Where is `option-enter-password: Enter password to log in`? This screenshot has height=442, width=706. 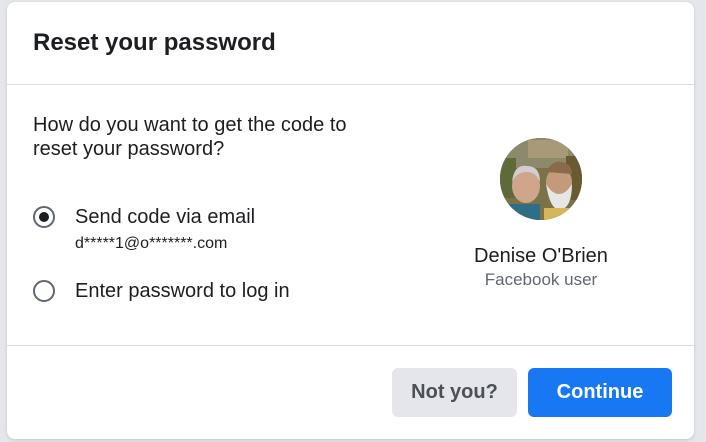
option-enter-password: Enter password to log in is located at coordinates (161, 291).